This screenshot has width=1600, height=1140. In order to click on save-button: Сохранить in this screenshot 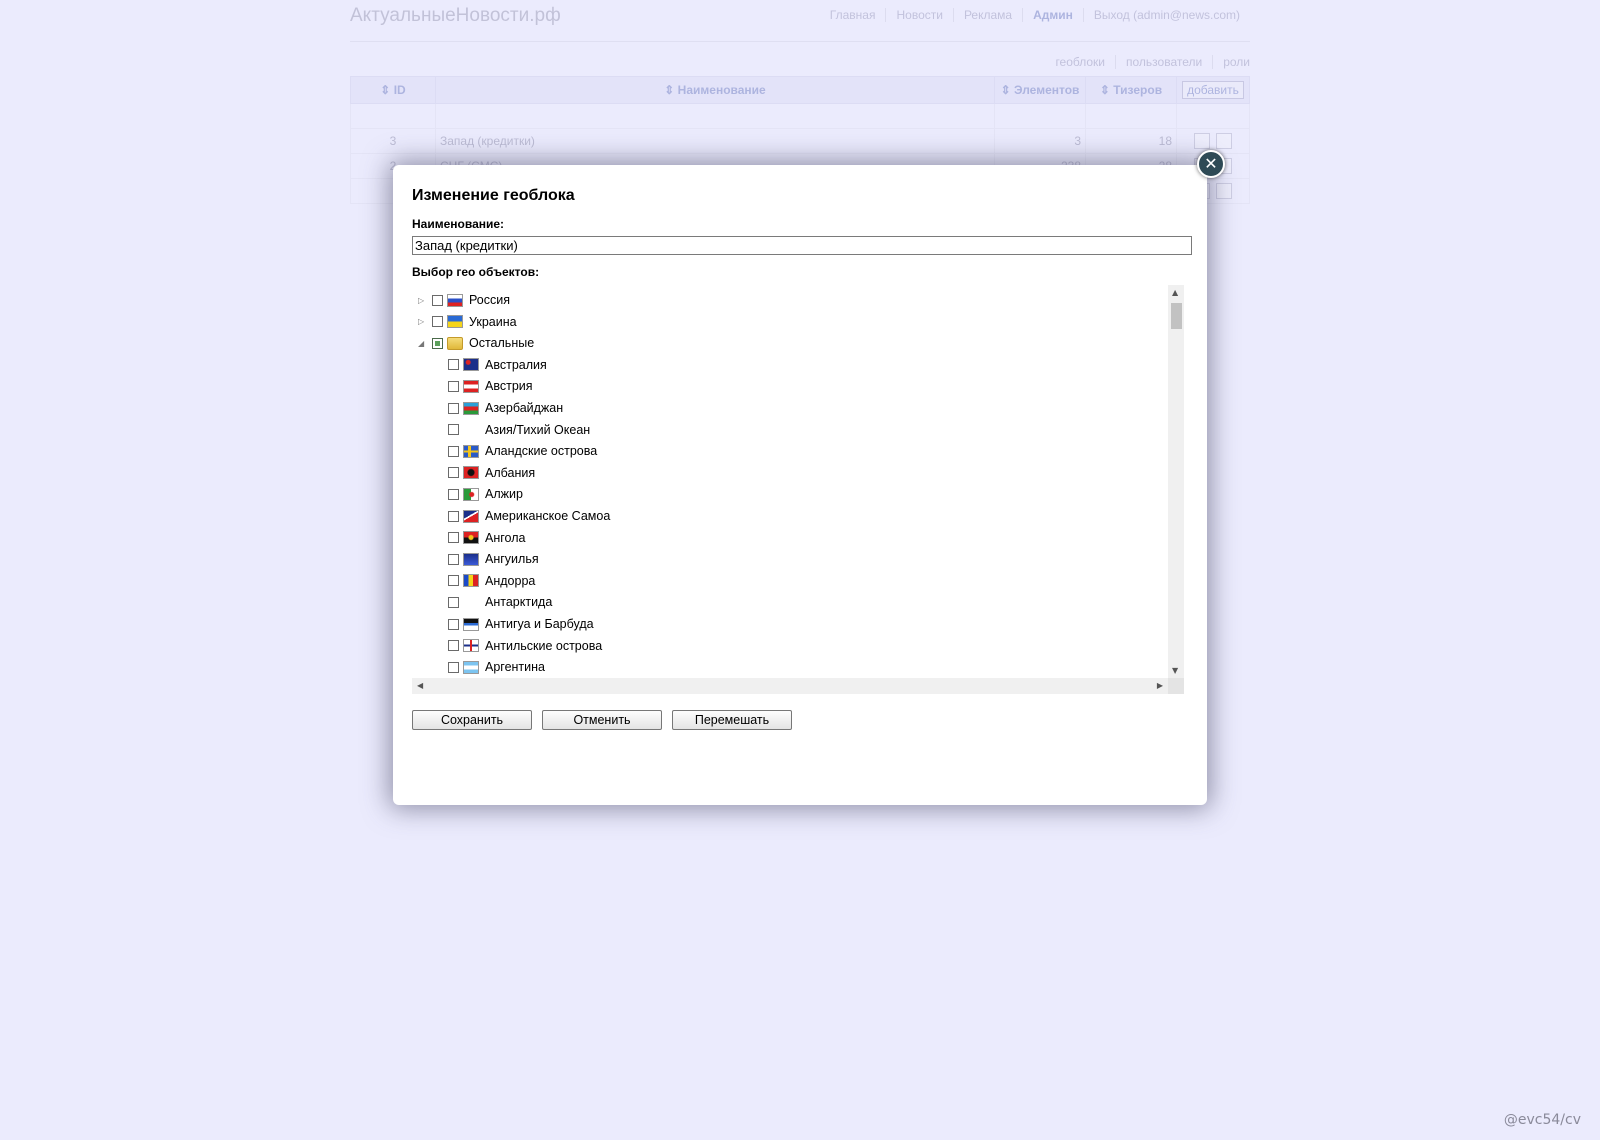, I will do `click(472, 720)`.